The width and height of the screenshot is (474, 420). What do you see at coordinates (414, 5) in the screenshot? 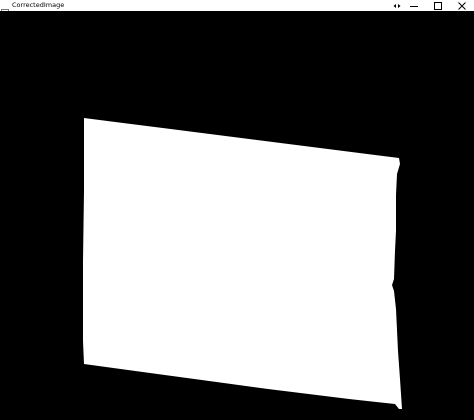
I see `minimize-icon` at bounding box center [414, 5].